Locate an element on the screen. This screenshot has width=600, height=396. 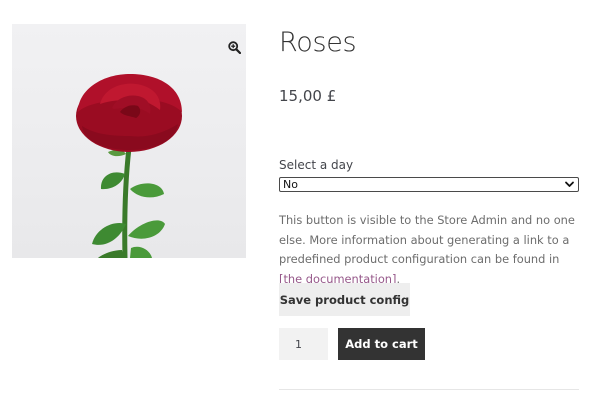
day-select-value: No is located at coordinates (290, 184).